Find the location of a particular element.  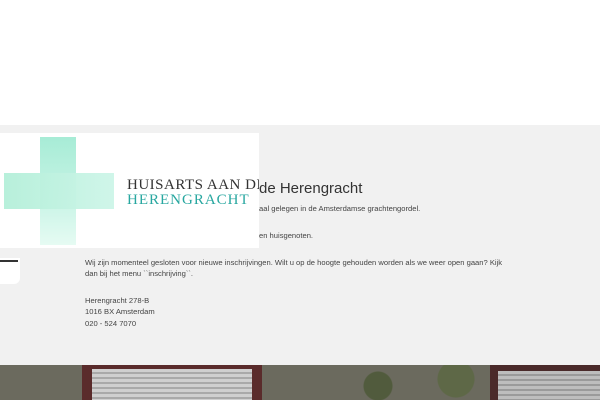

menu-toggle is located at coordinates (10, 271).